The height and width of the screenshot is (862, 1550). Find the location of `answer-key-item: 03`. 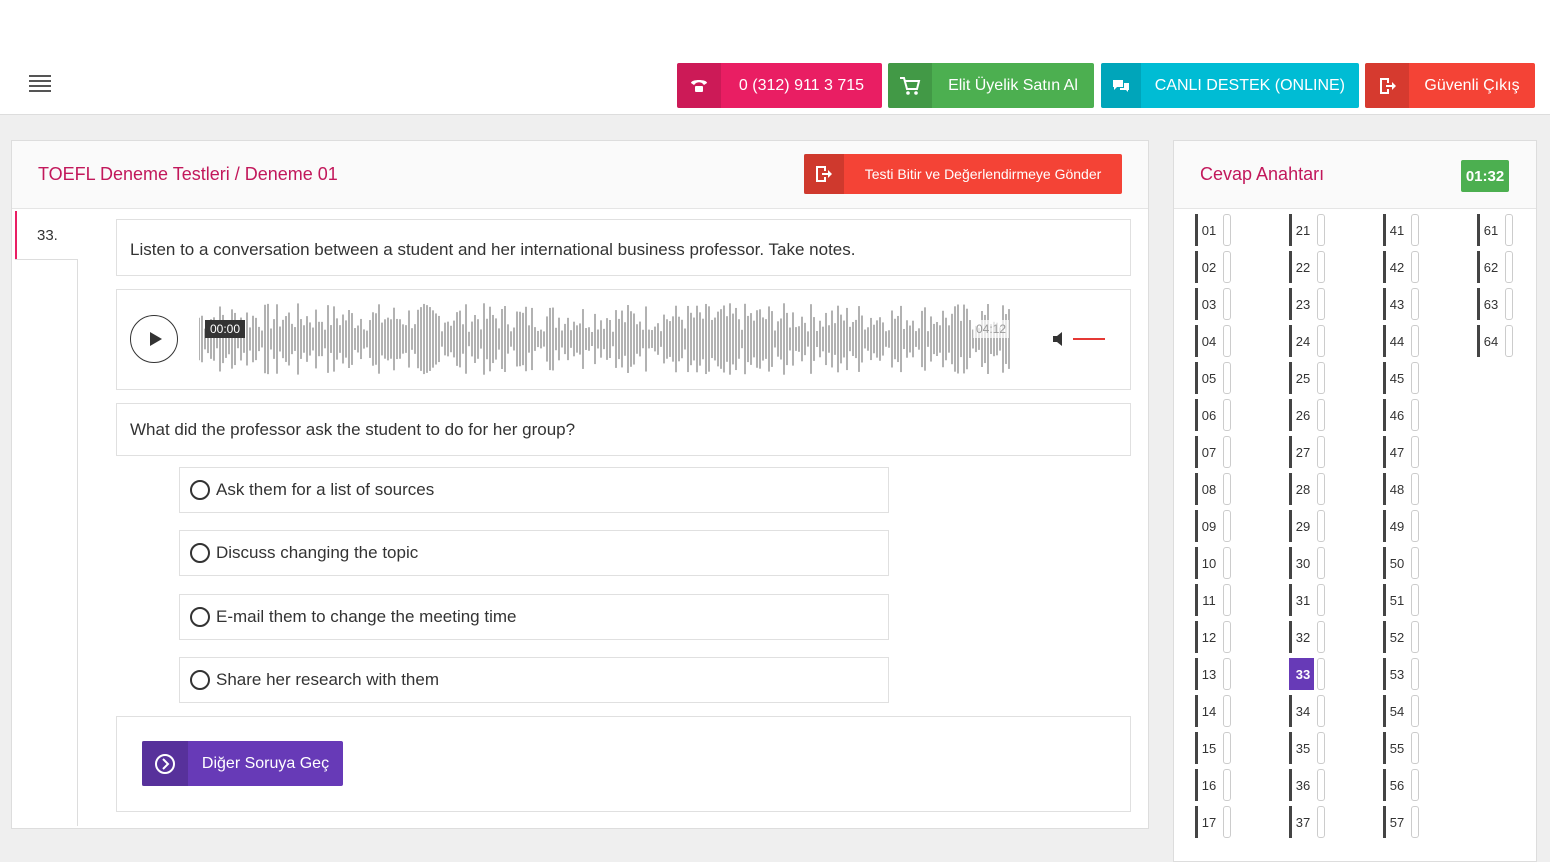

answer-key-item: 03 is located at coordinates (1214, 304).